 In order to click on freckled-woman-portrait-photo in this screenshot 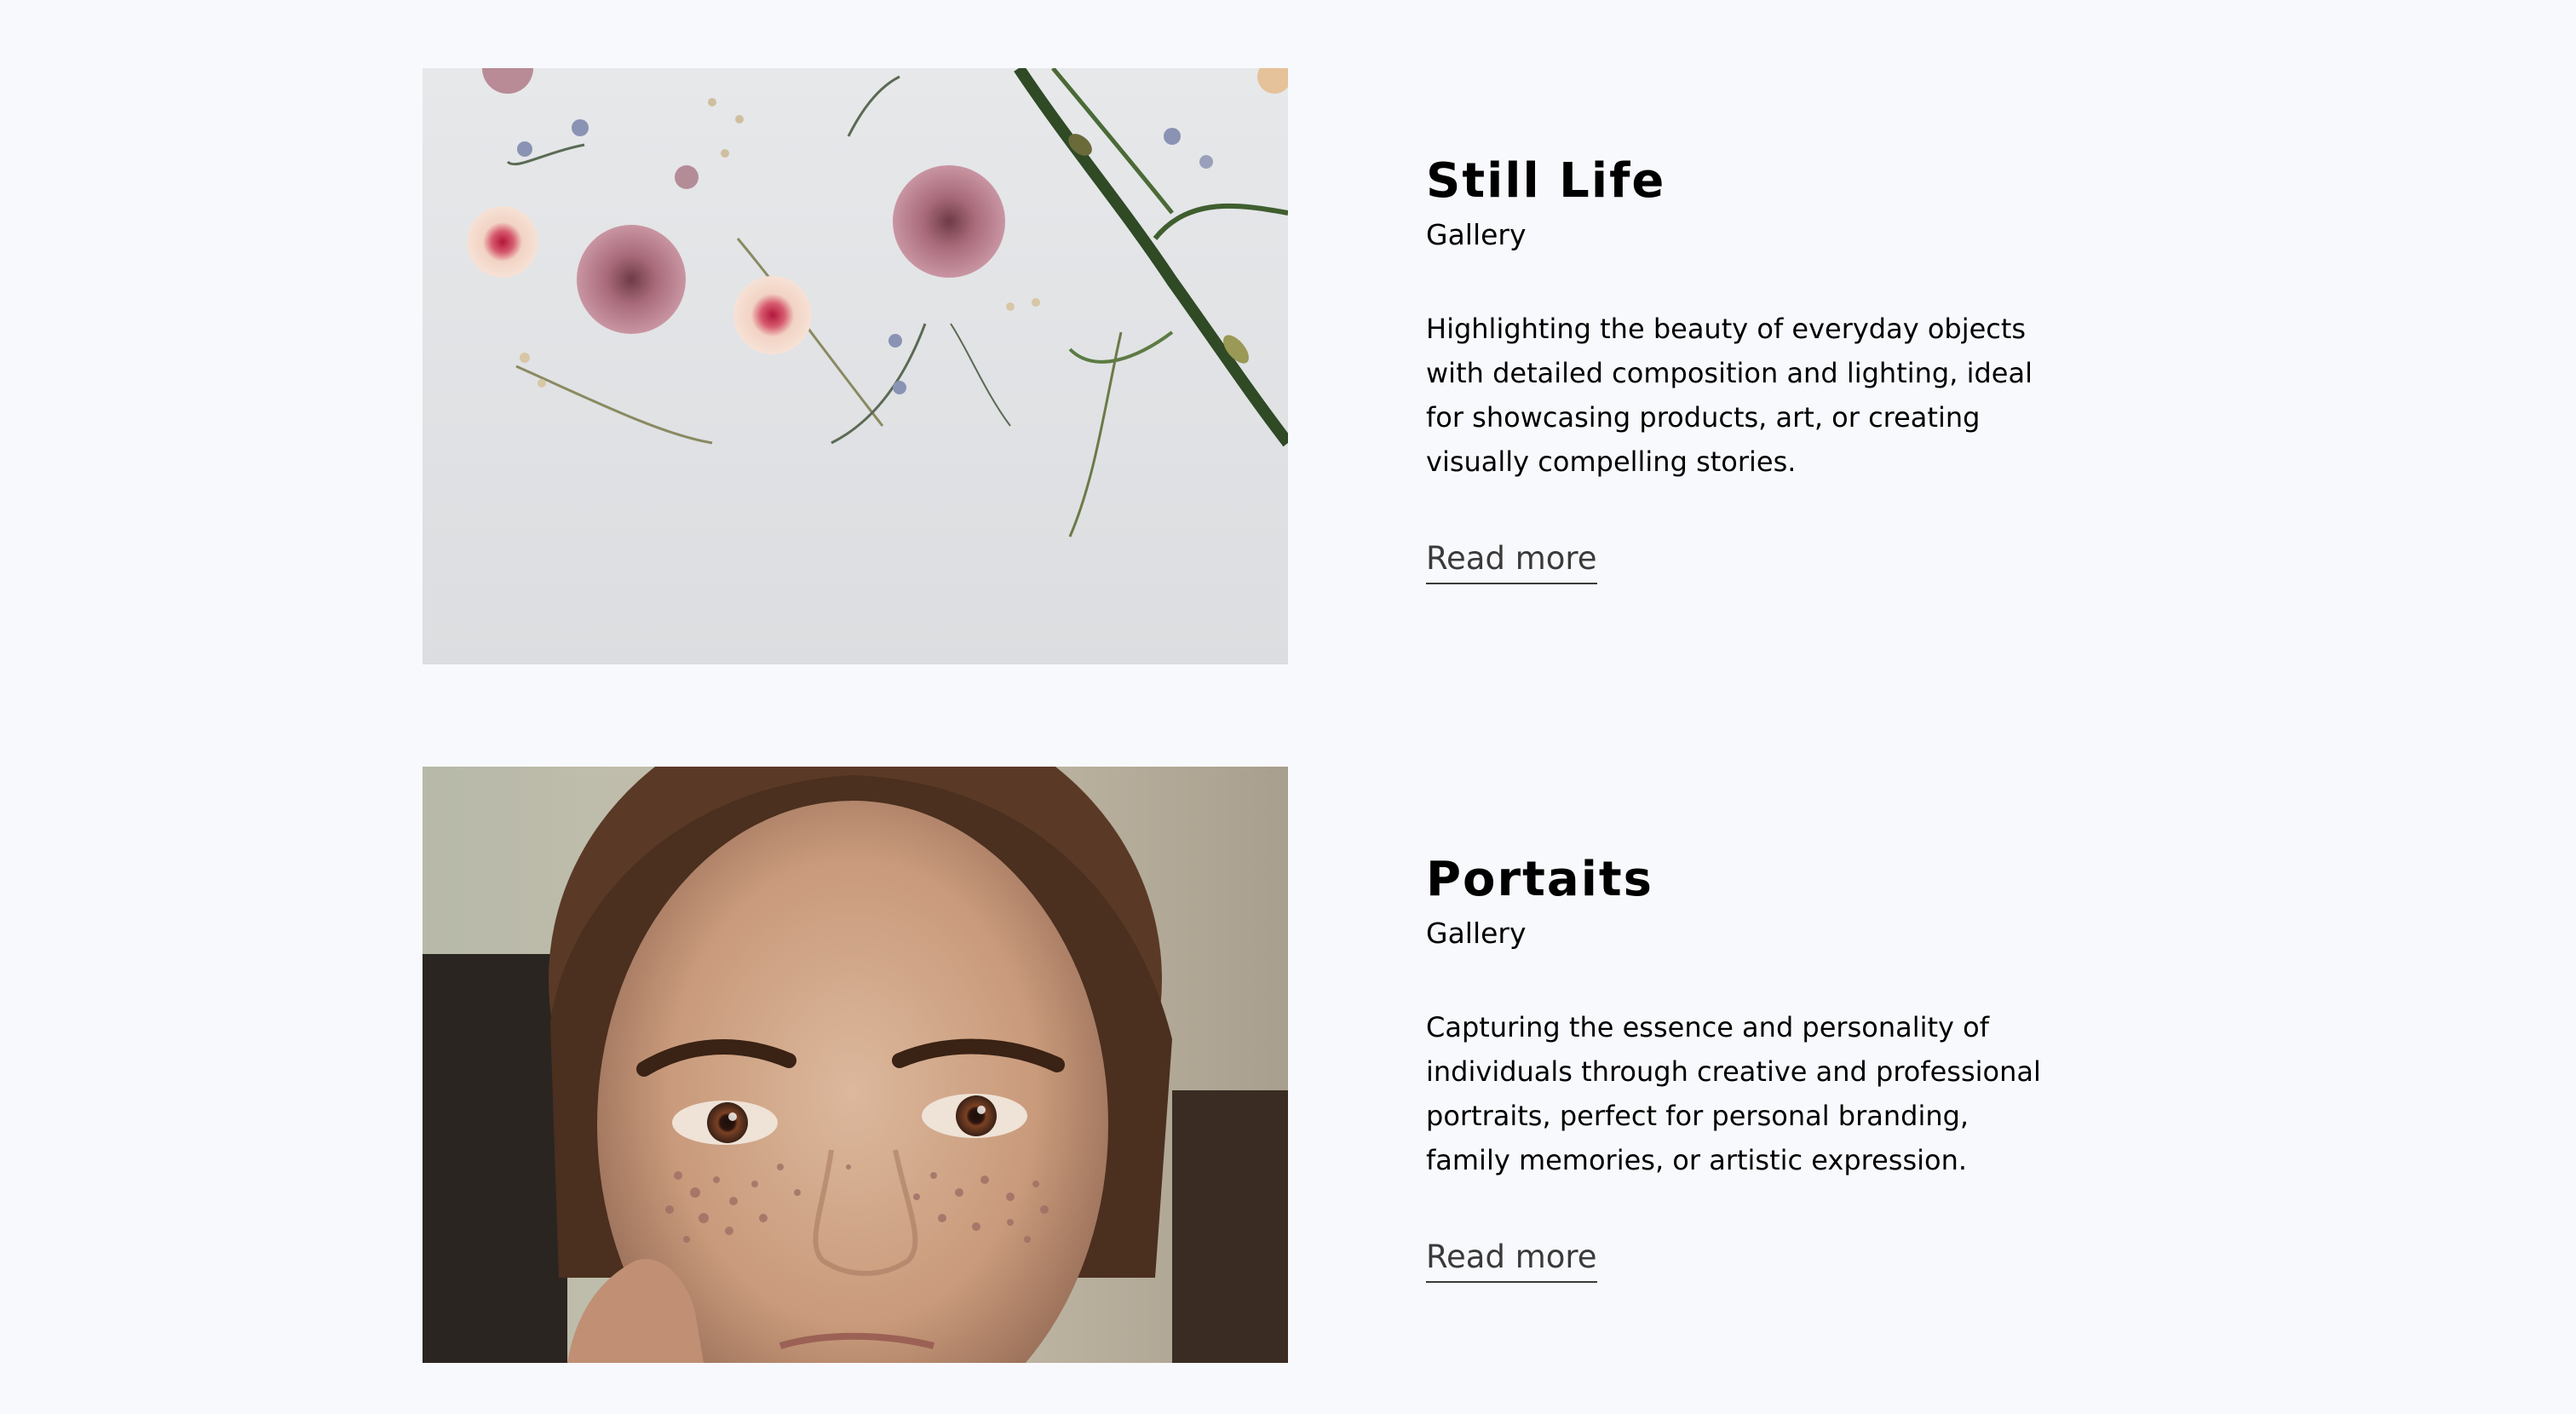, I will do `click(856, 1065)`.